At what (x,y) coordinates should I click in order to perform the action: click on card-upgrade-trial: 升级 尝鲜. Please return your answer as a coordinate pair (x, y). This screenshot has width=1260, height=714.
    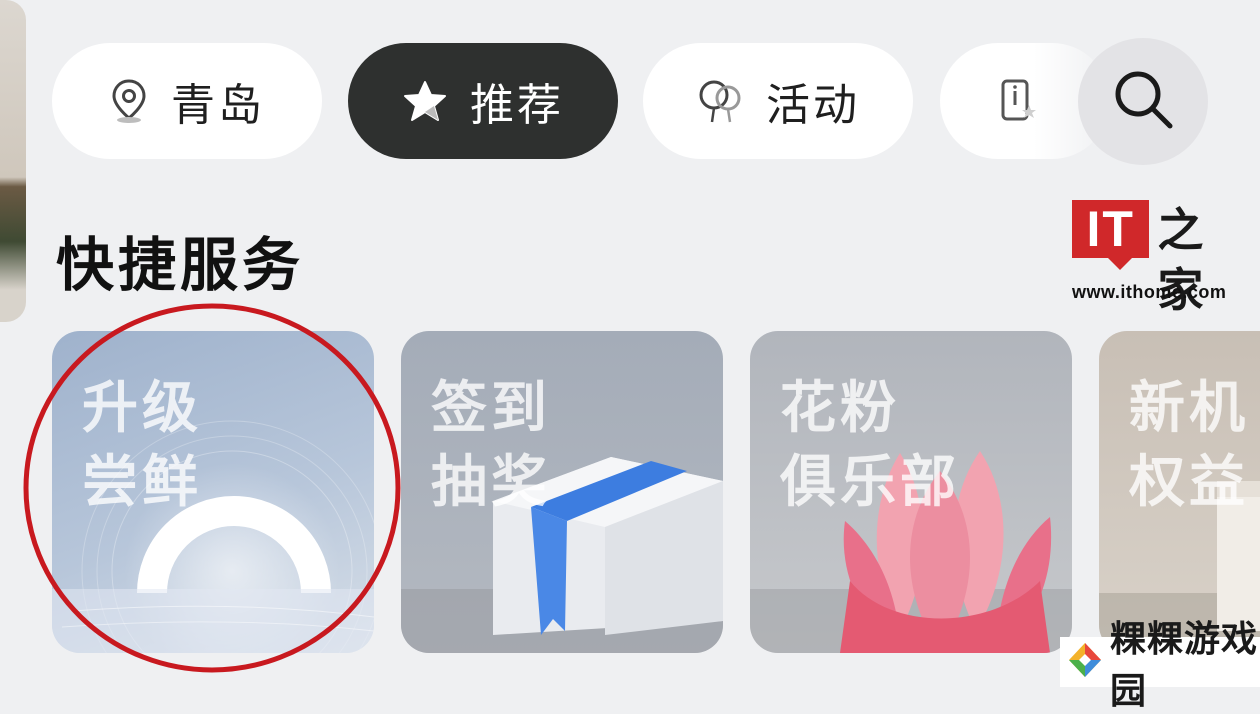
    Looking at the image, I should click on (213, 492).